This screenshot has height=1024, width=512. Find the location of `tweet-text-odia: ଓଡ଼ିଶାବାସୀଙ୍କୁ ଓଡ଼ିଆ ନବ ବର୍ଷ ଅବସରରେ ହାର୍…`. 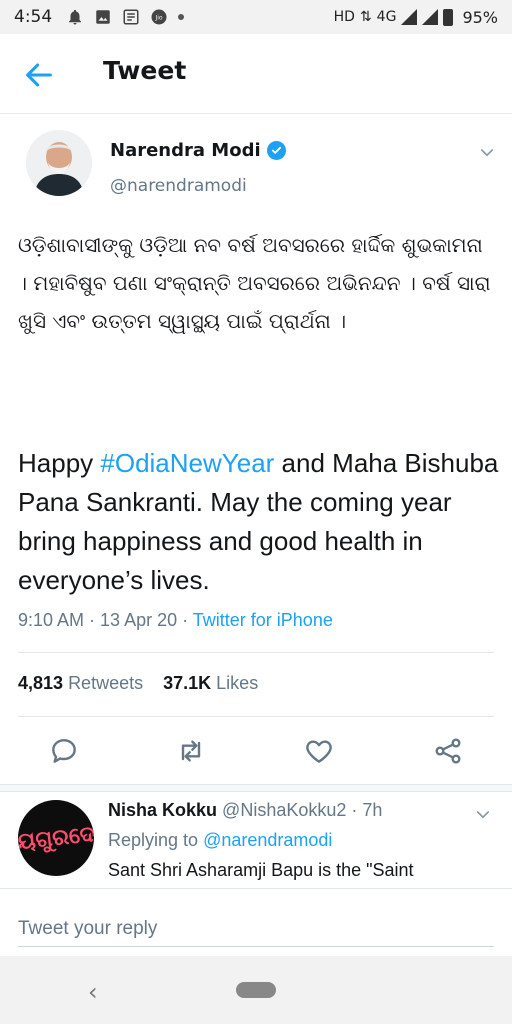

tweet-text-odia: ଓଡ଼ିଶାବାସୀଙ୍କୁ ଓଡ଼ିଆ ନବ ବର୍ଷ ଅବସରରେ ହାର୍… is located at coordinates (254, 283).